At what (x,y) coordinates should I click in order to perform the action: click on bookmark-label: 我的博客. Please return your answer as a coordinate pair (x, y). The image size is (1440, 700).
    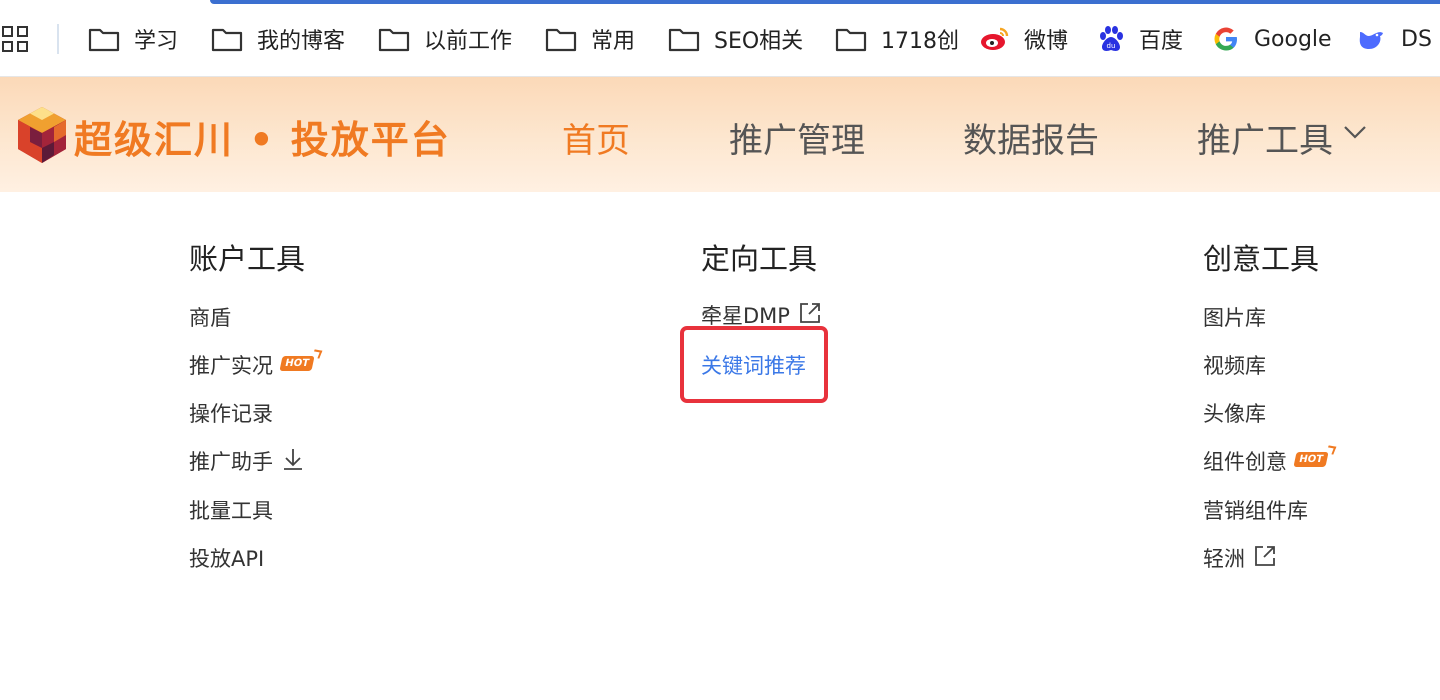
    Looking at the image, I should click on (301, 41).